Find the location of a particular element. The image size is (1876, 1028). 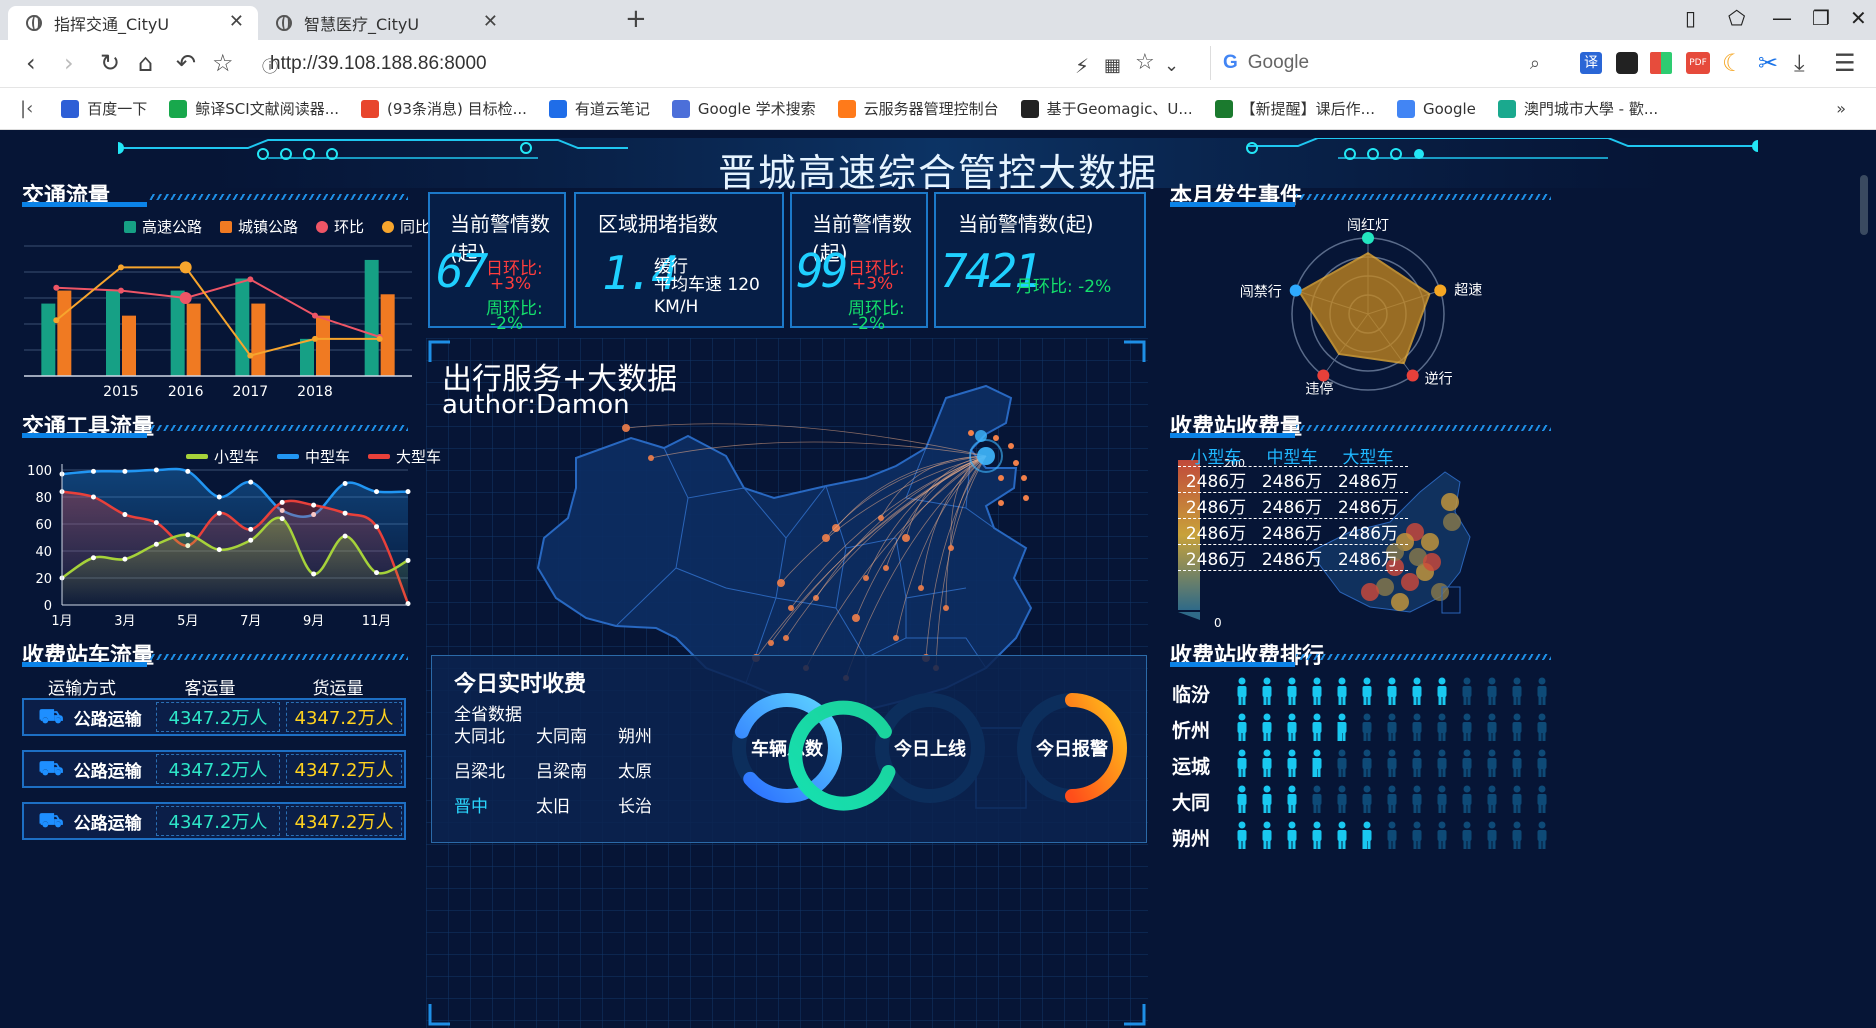

bookmark-item: 有道云笔记 is located at coordinates (599, 108).